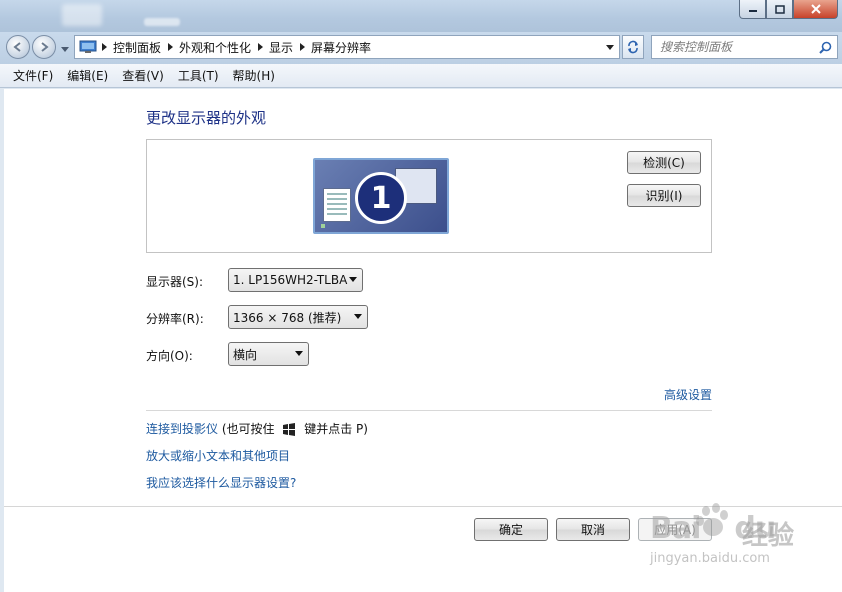 The width and height of the screenshot is (842, 592). What do you see at coordinates (221, 482) in the screenshot?
I see `display-settings-help-link: 我应该选择什么显示器设置?` at bounding box center [221, 482].